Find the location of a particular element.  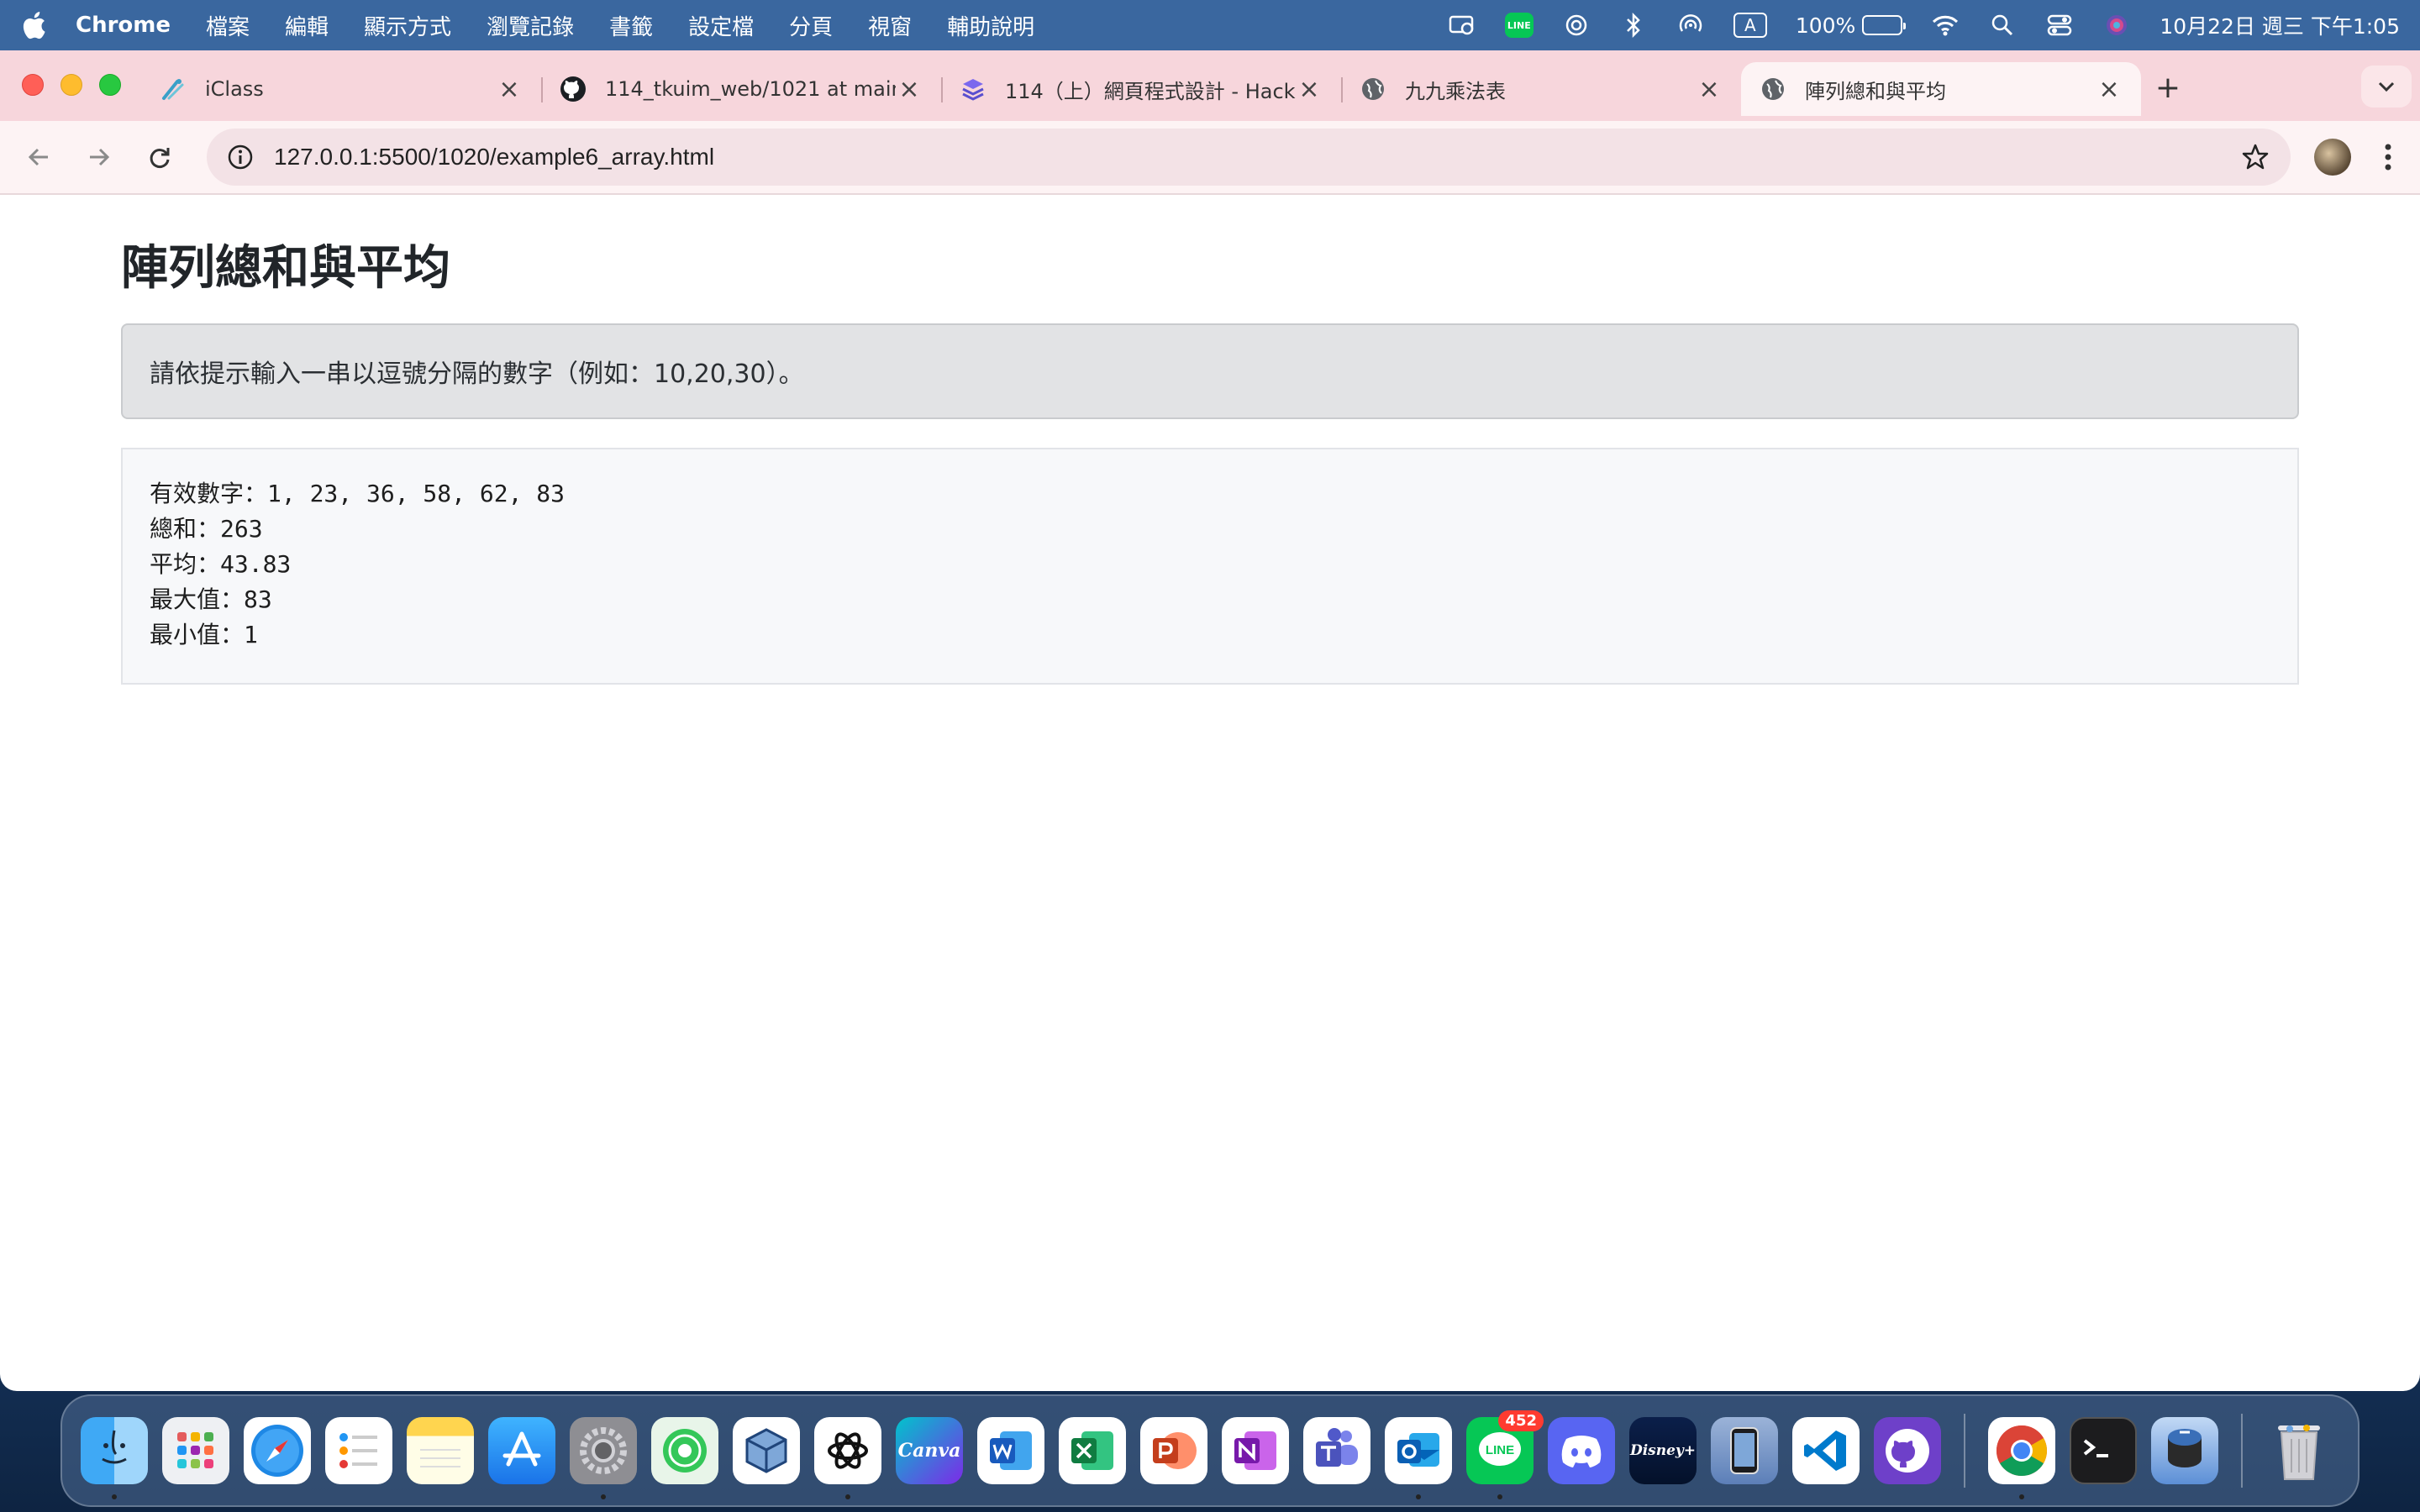

menu-bookmarks: 書籤 is located at coordinates (631, 25).